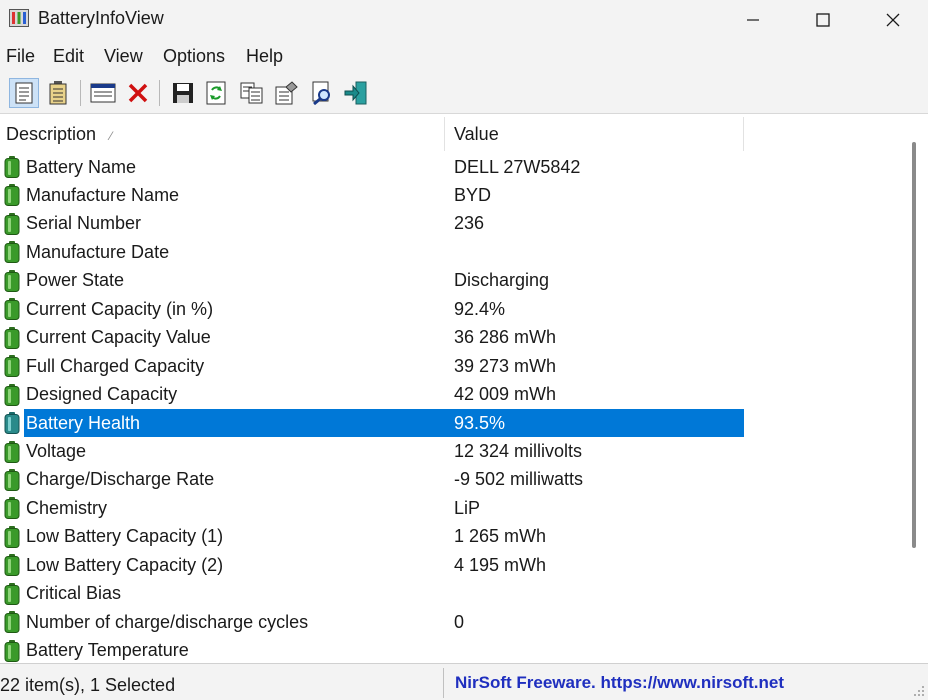 The width and height of the screenshot is (928, 700). What do you see at coordinates (68, 56) in the screenshot?
I see `menu-edit: Edit` at bounding box center [68, 56].